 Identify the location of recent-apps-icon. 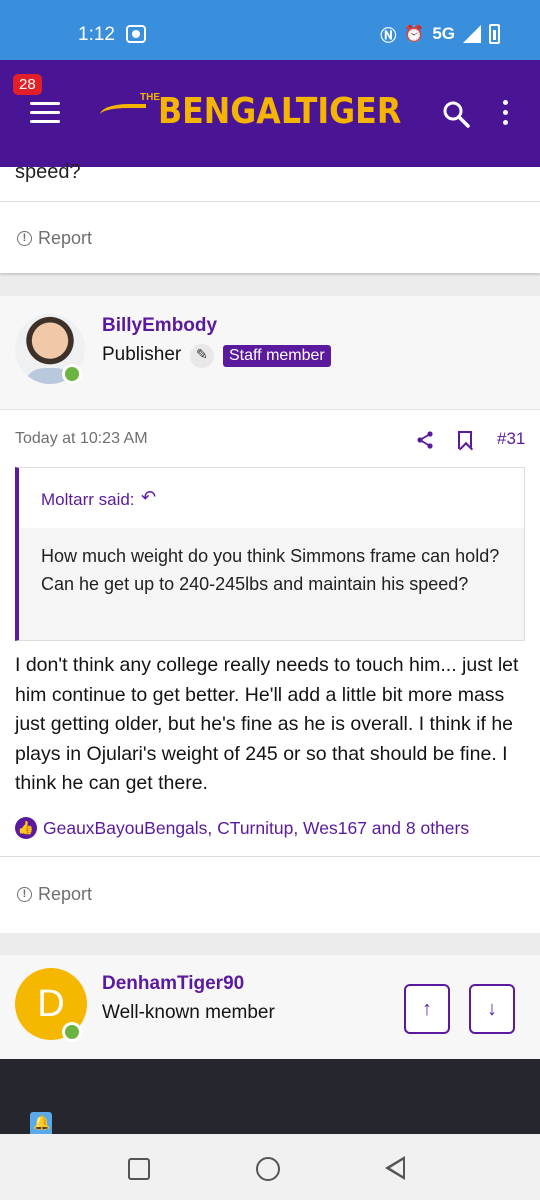
(139, 1169).